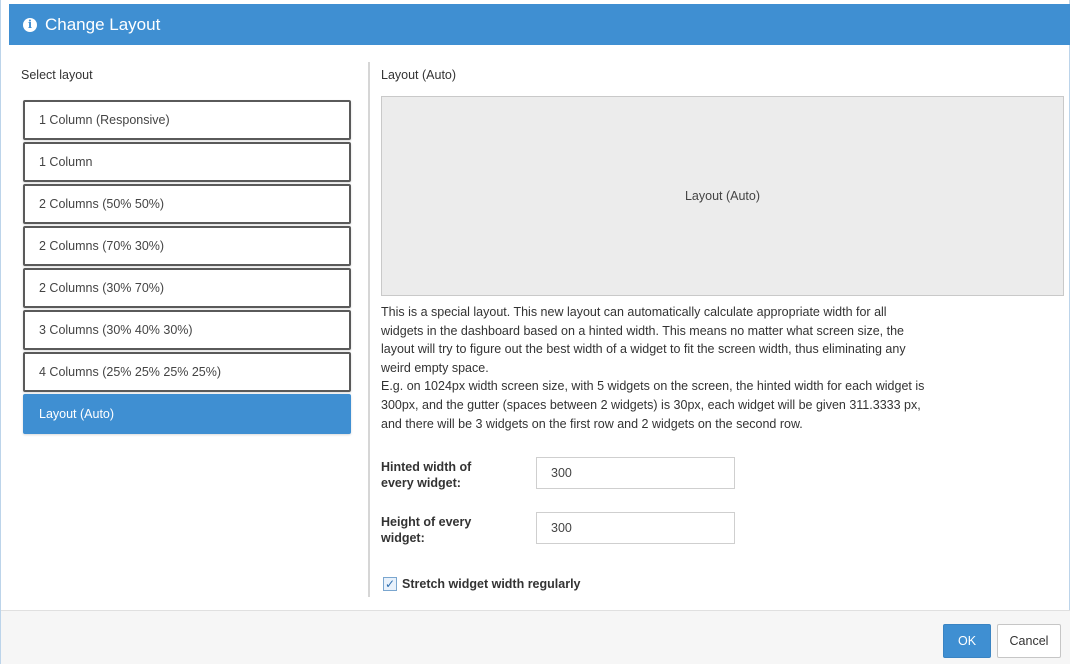 The width and height of the screenshot is (1070, 664). I want to click on stretch-widget-label: Stretch widget width regularly, so click(491, 584).